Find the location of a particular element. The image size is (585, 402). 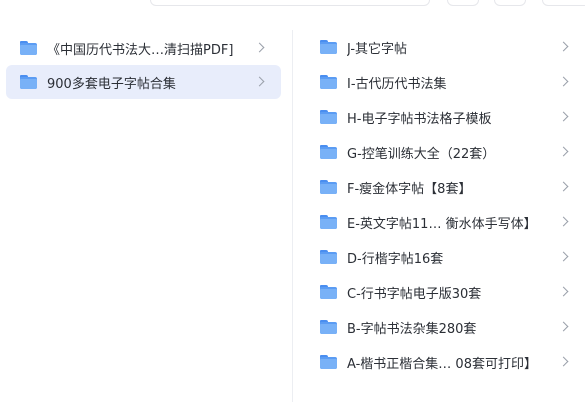

folder-label: B-字帖书法杂集280套 is located at coordinates (412, 329).